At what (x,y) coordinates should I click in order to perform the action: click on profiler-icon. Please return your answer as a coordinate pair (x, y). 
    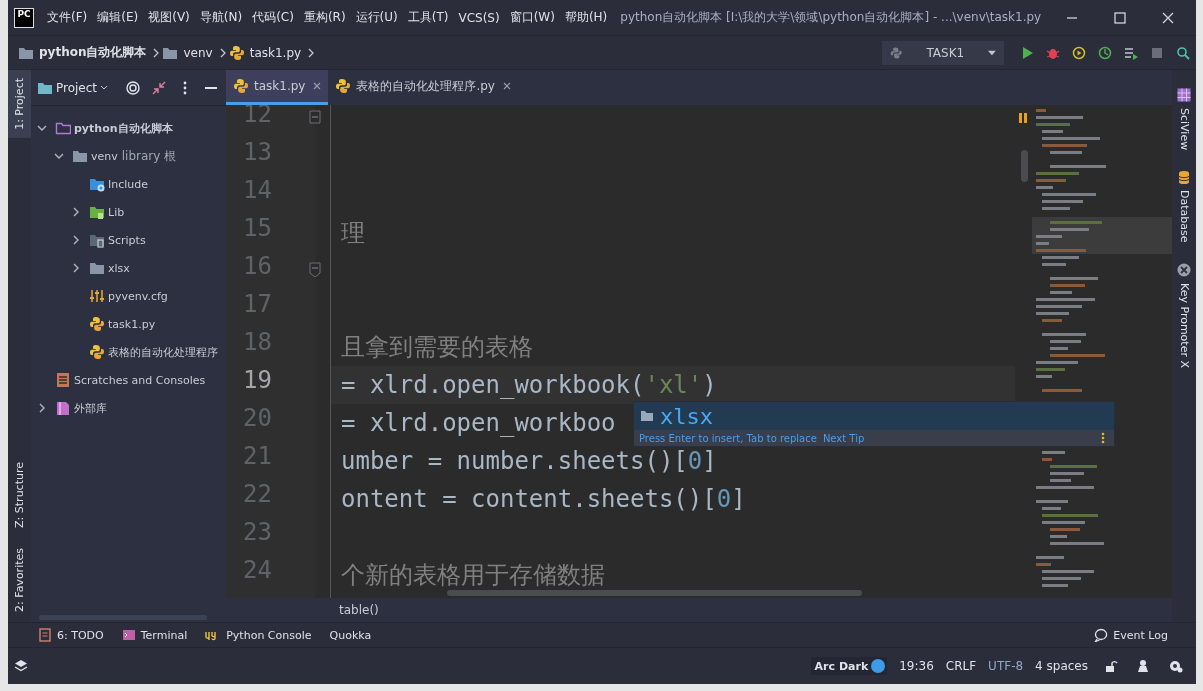
    Looking at the image, I should click on (1105, 52).